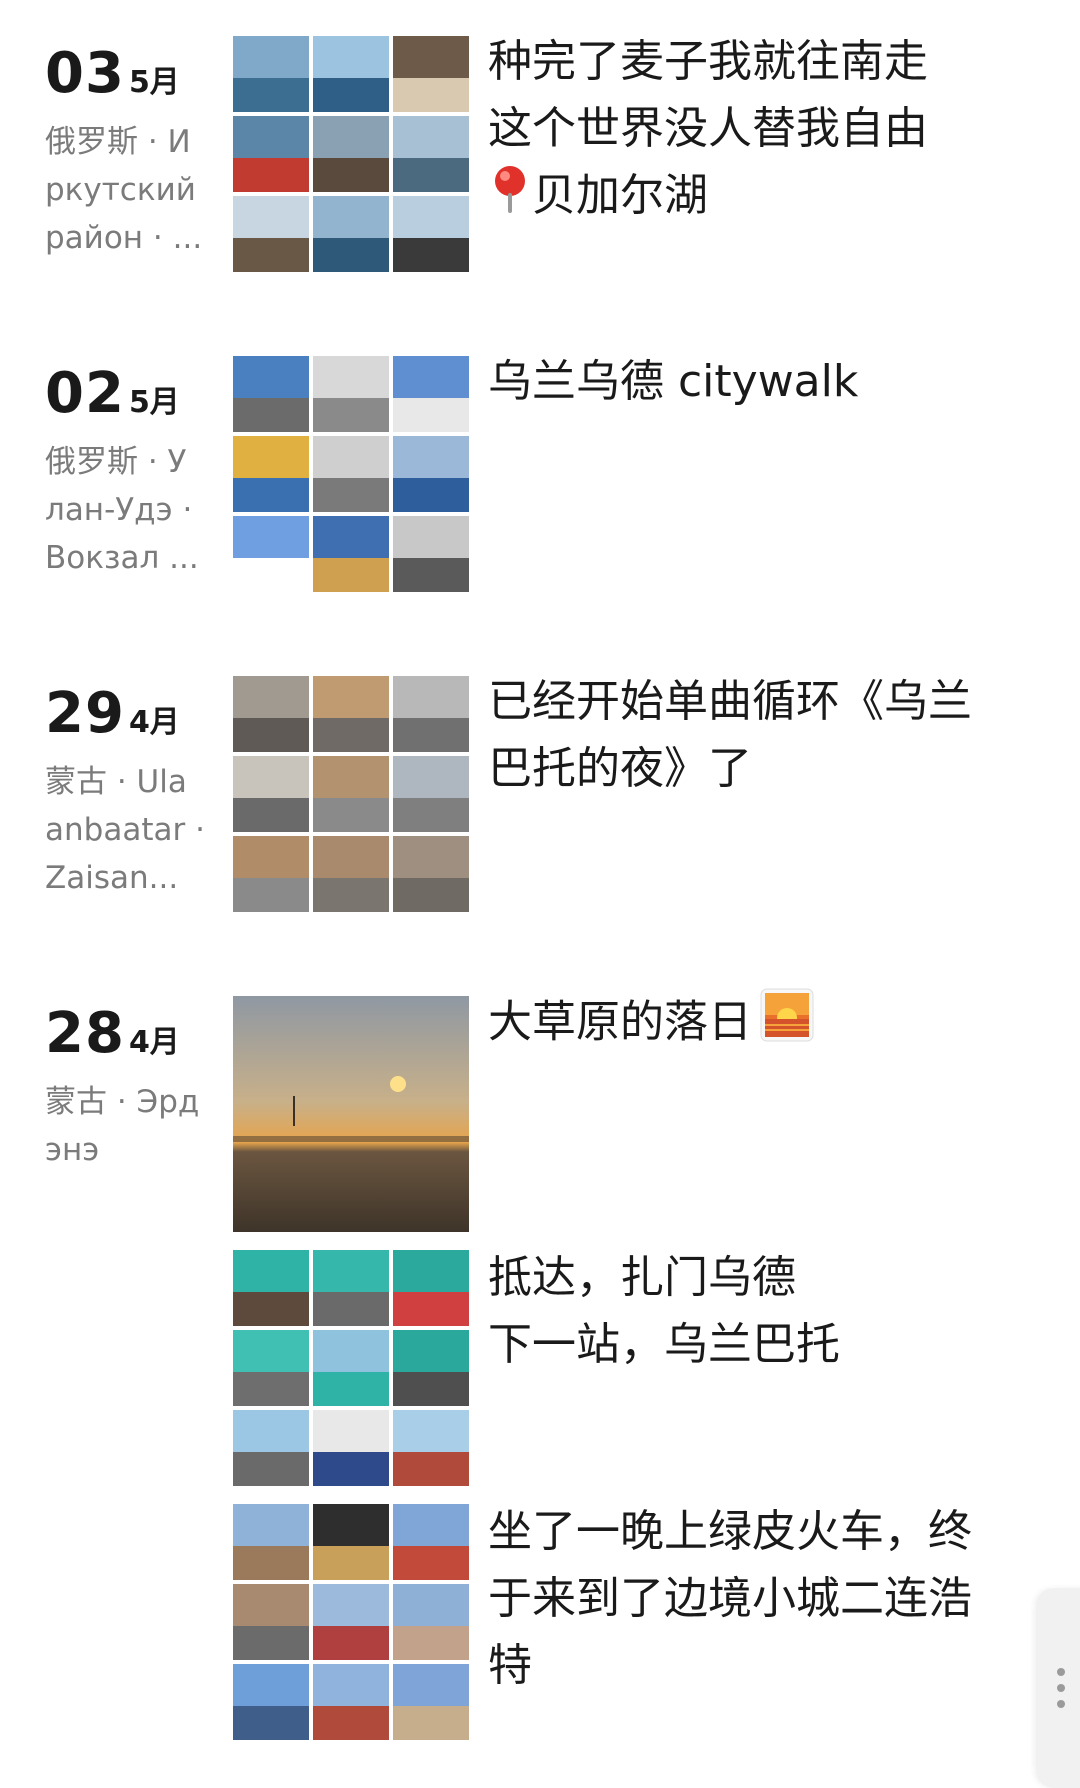 This screenshot has height=1788, width=1080. I want to click on caption-location-tag: 贝加尔湖, so click(620, 195).